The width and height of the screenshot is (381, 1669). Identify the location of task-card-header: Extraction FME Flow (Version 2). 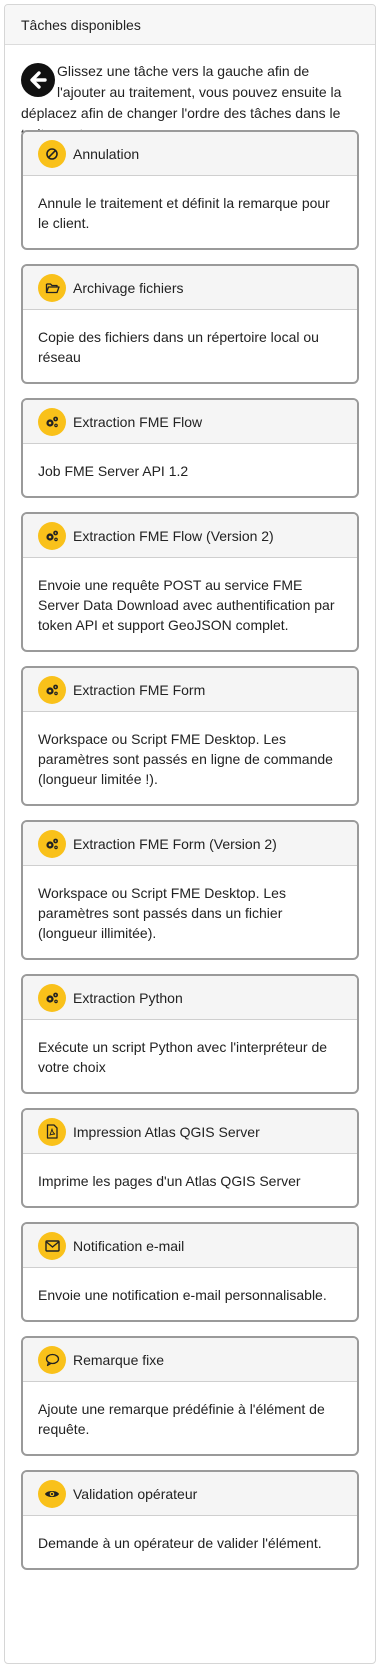
(190, 536).